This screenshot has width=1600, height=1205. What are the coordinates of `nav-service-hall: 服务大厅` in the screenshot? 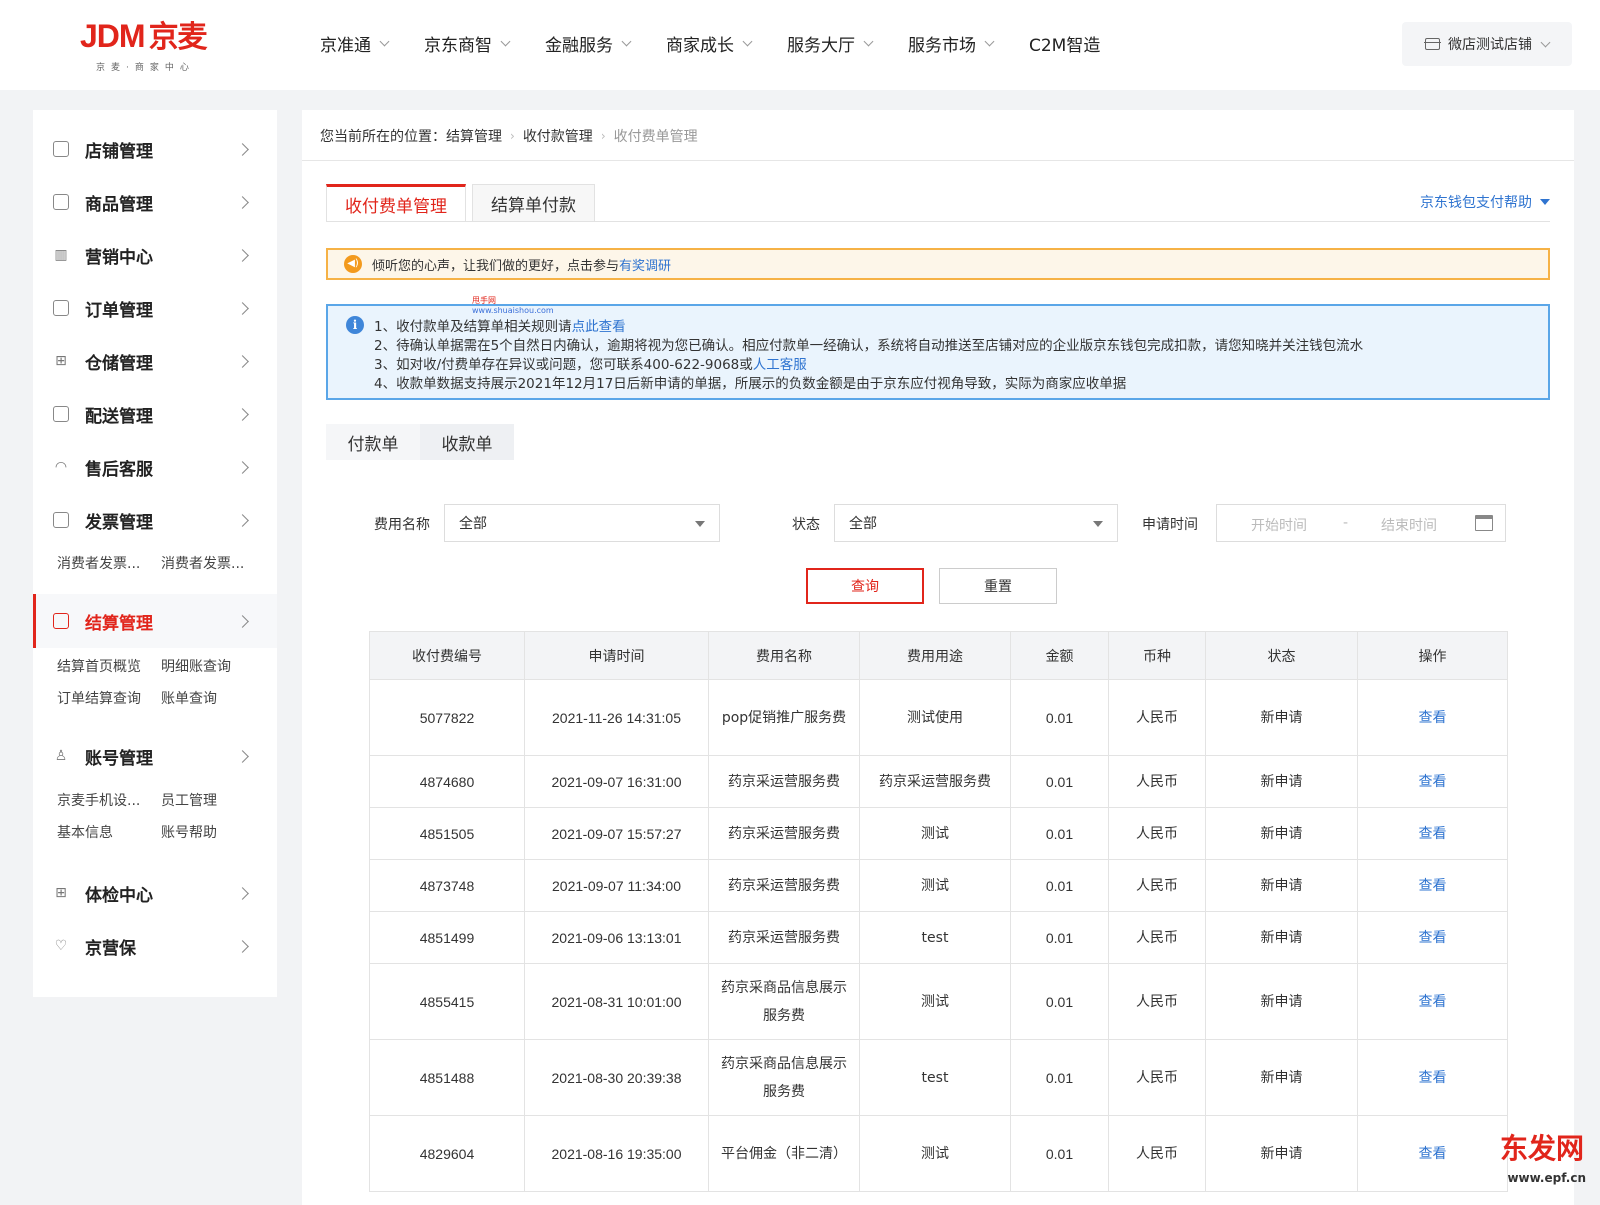 It's located at (830, 43).